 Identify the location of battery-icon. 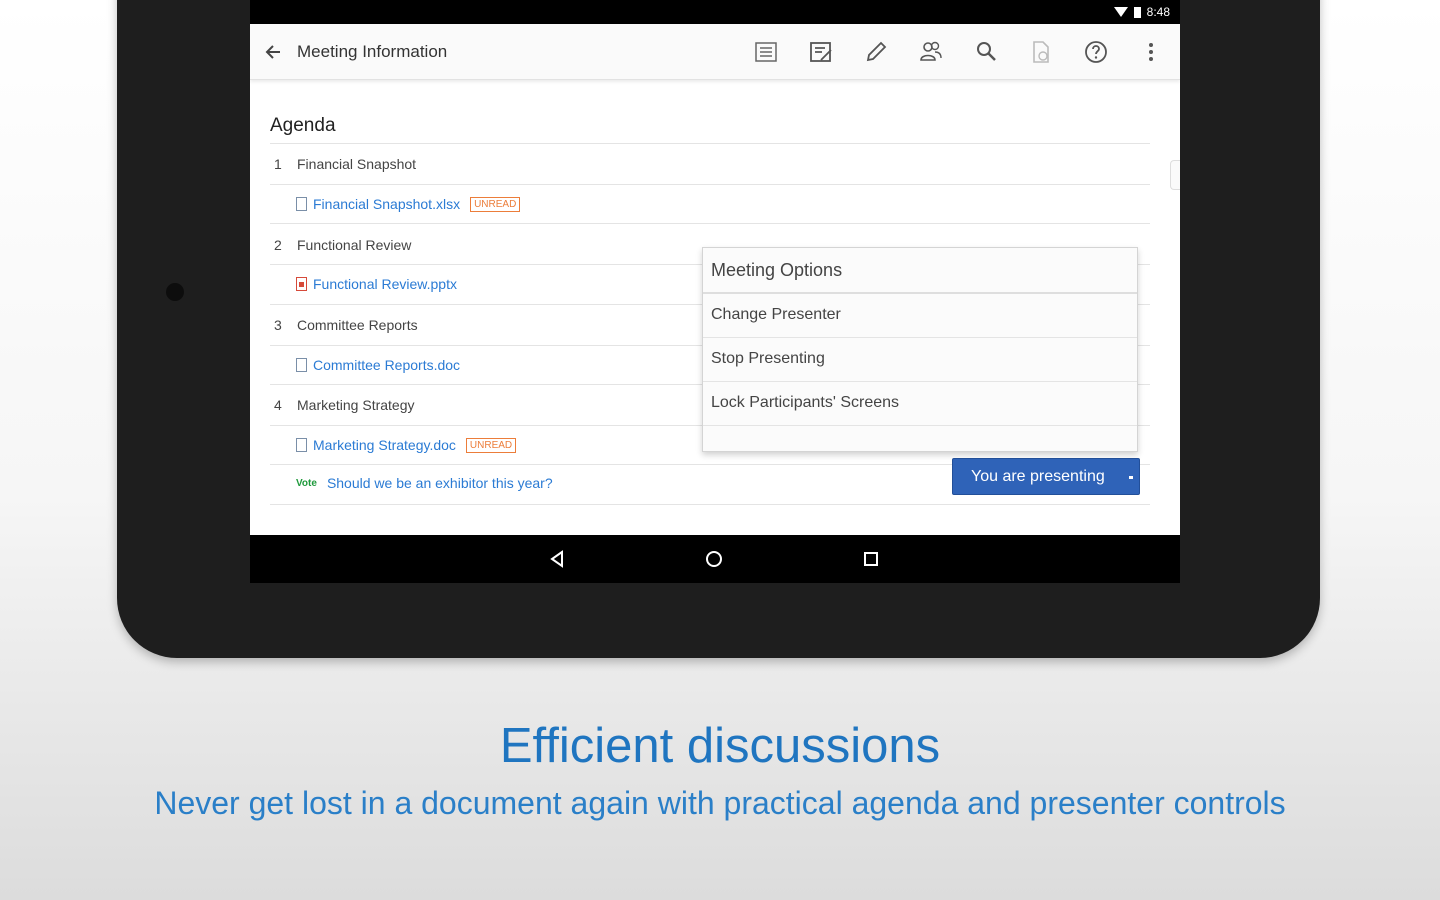
(1137, 12).